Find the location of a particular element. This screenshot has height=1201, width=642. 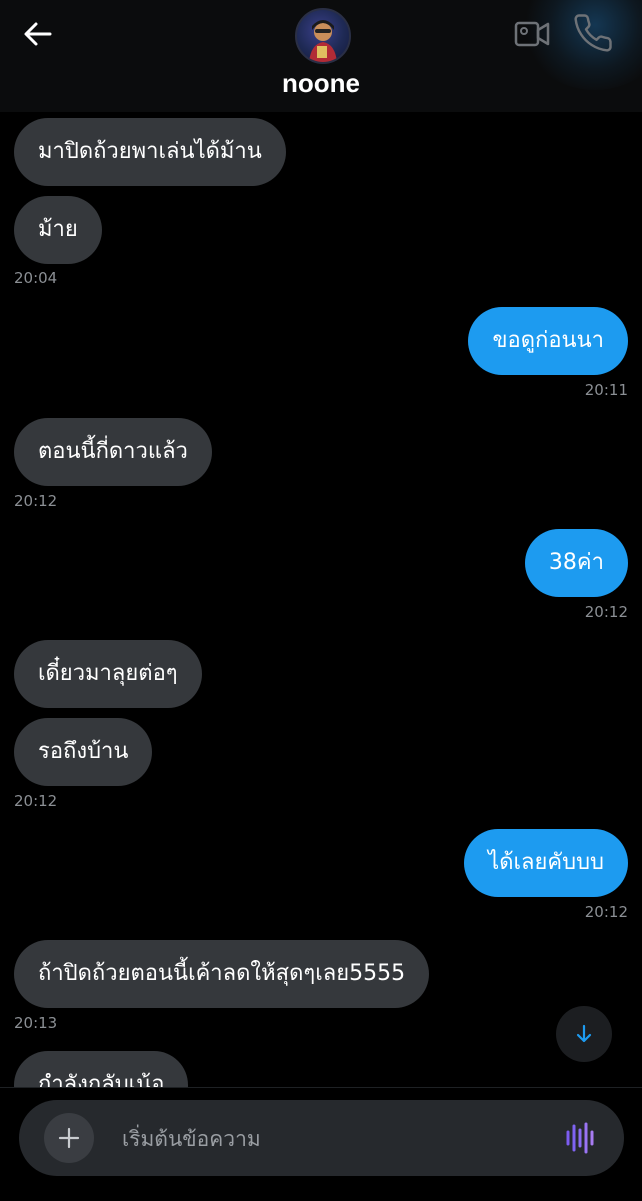

outgoing-message: 38ค่า is located at coordinates (576, 563).